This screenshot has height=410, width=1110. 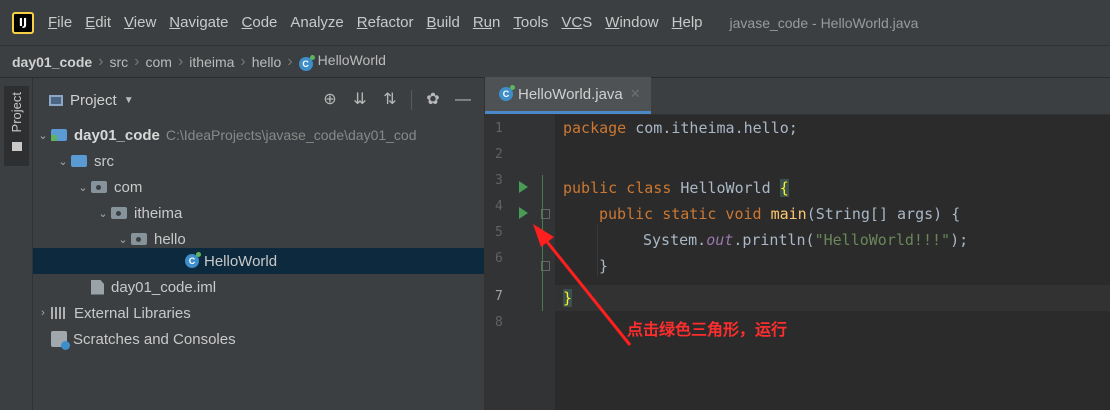 I want to click on breadcrumb-item-com: com, so click(x=159, y=62).